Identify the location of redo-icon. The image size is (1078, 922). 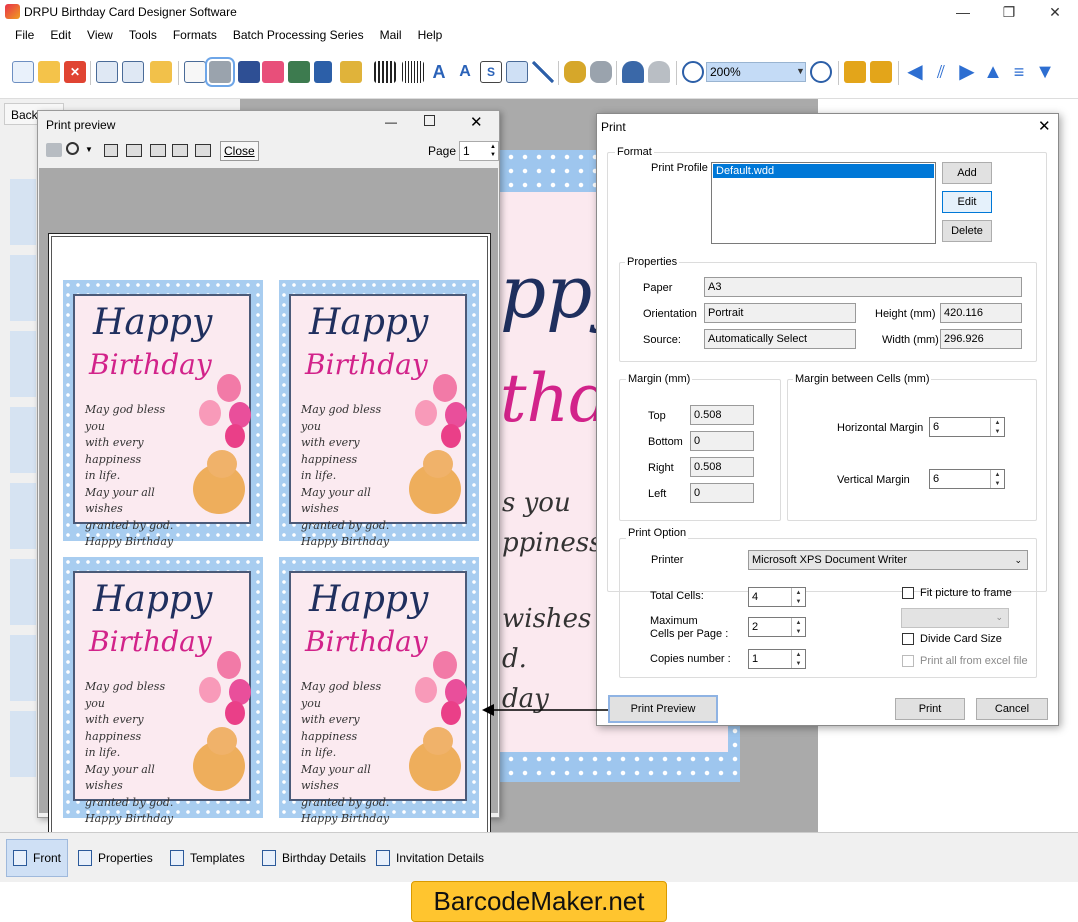
(659, 72).